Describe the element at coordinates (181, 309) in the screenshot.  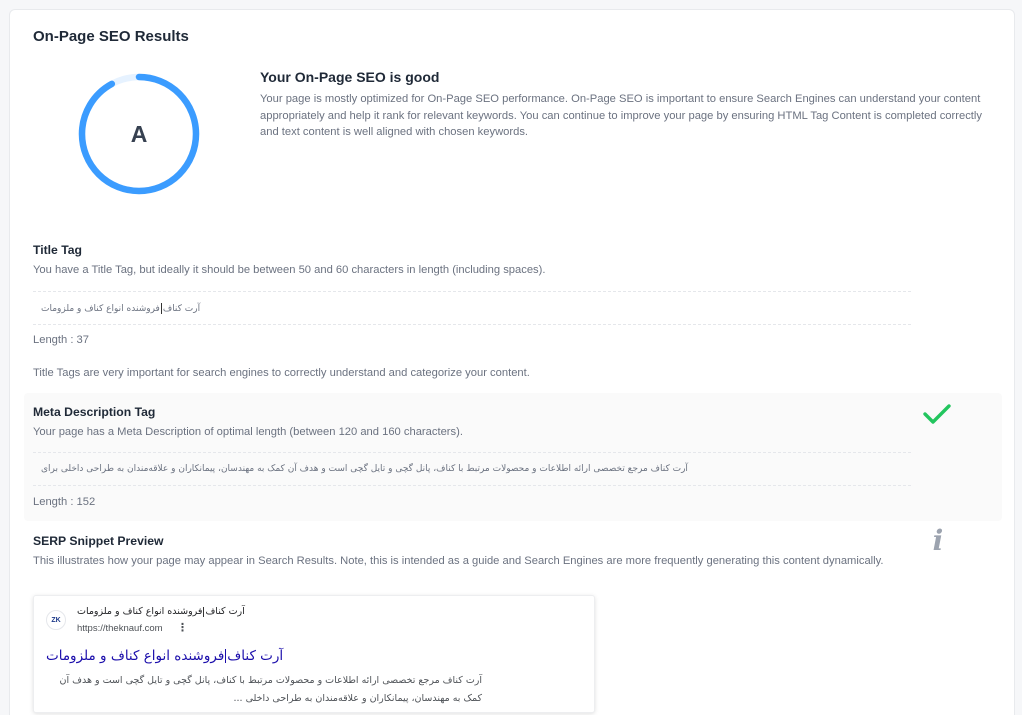
I see `title-tag-value-part1: آرت کناف` at that location.